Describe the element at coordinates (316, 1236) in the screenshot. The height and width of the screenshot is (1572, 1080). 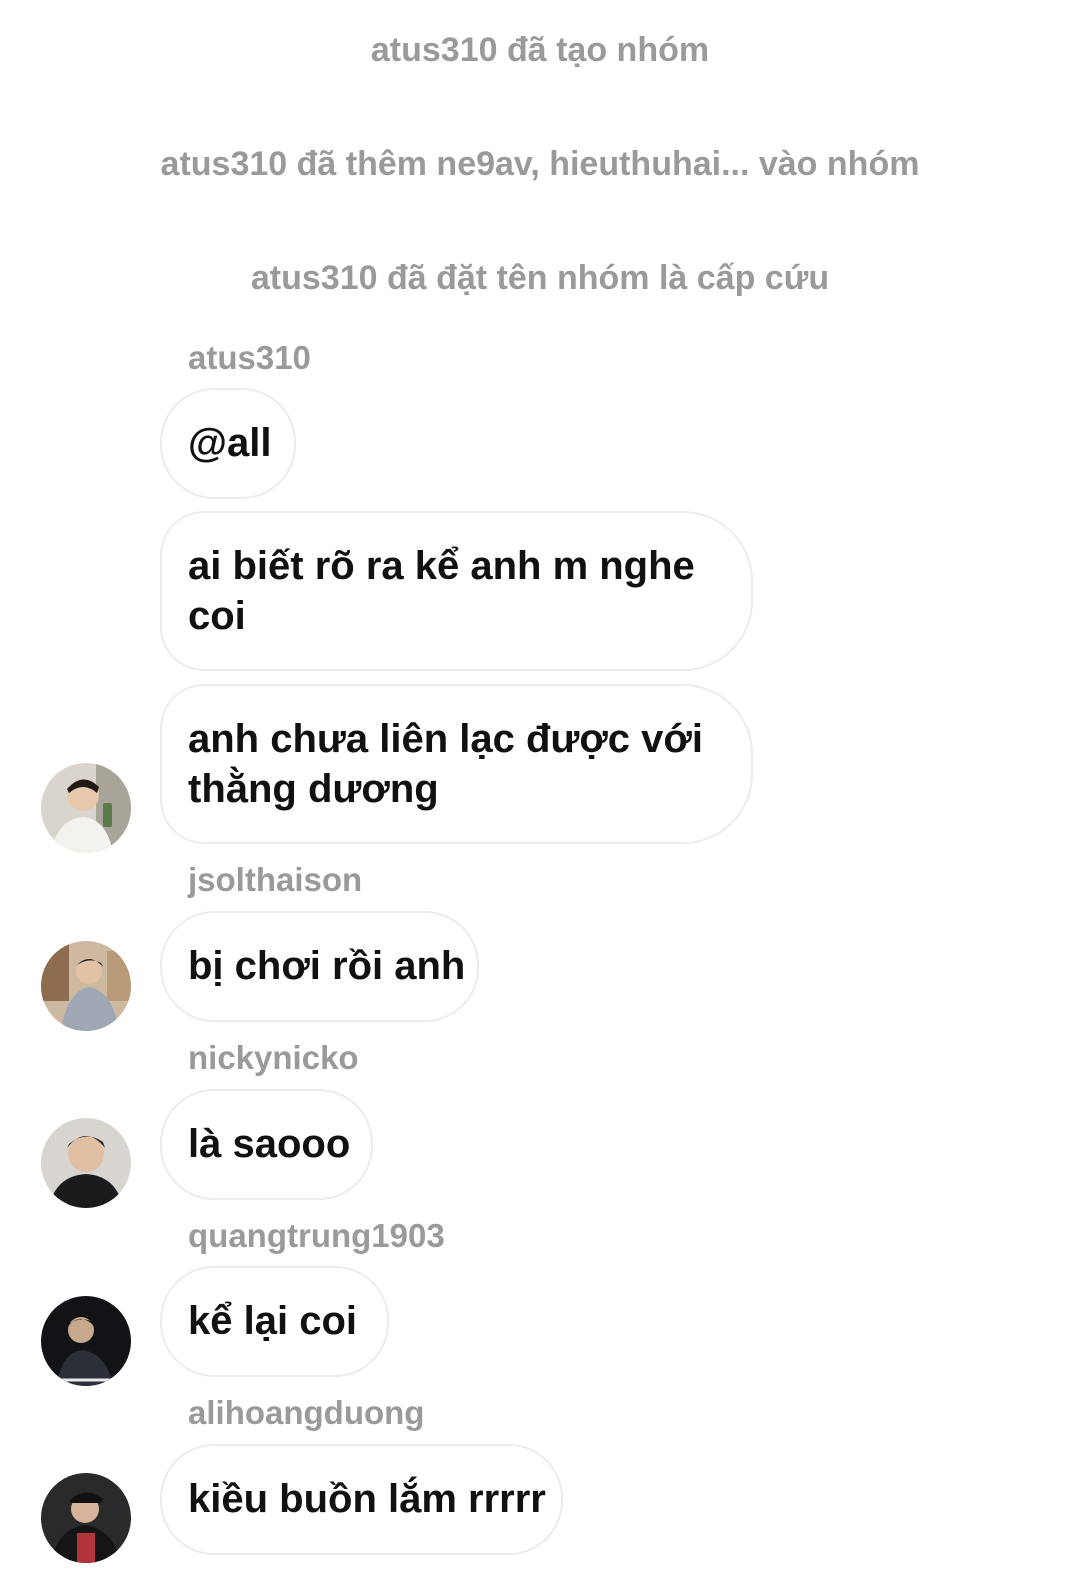
I see `sender-name-quangtrung1903: quangtrung1903` at that location.